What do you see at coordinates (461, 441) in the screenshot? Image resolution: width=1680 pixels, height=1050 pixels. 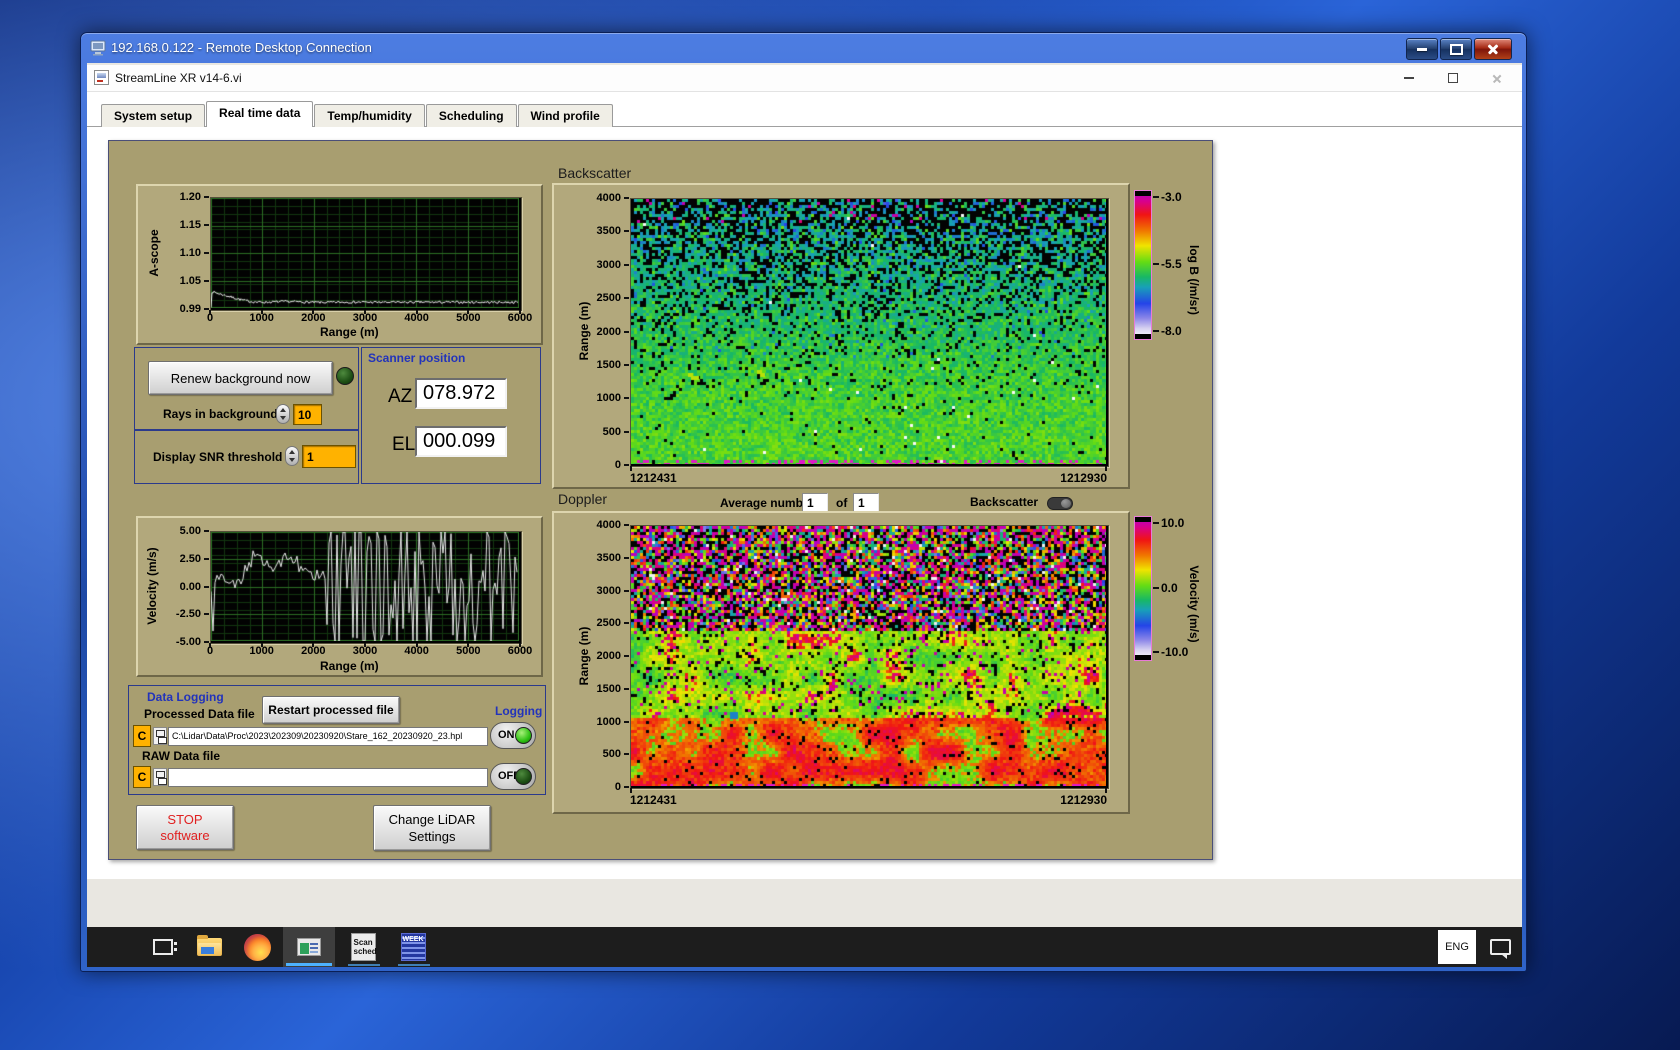 I see `el-display: 000.099` at bounding box center [461, 441].